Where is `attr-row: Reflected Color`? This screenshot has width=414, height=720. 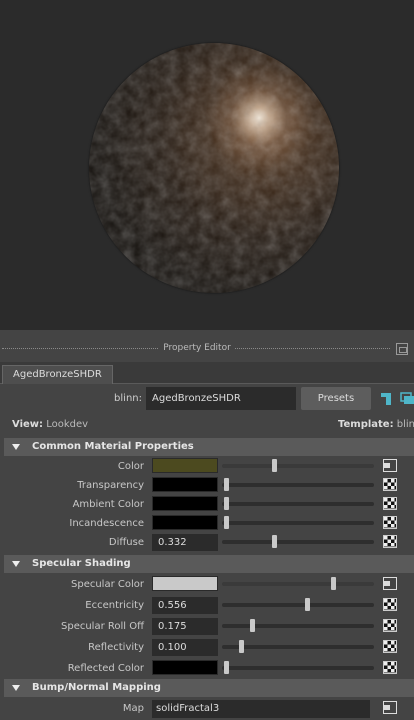
attr-row: Reflected Color is located at coordinates (207, 668).